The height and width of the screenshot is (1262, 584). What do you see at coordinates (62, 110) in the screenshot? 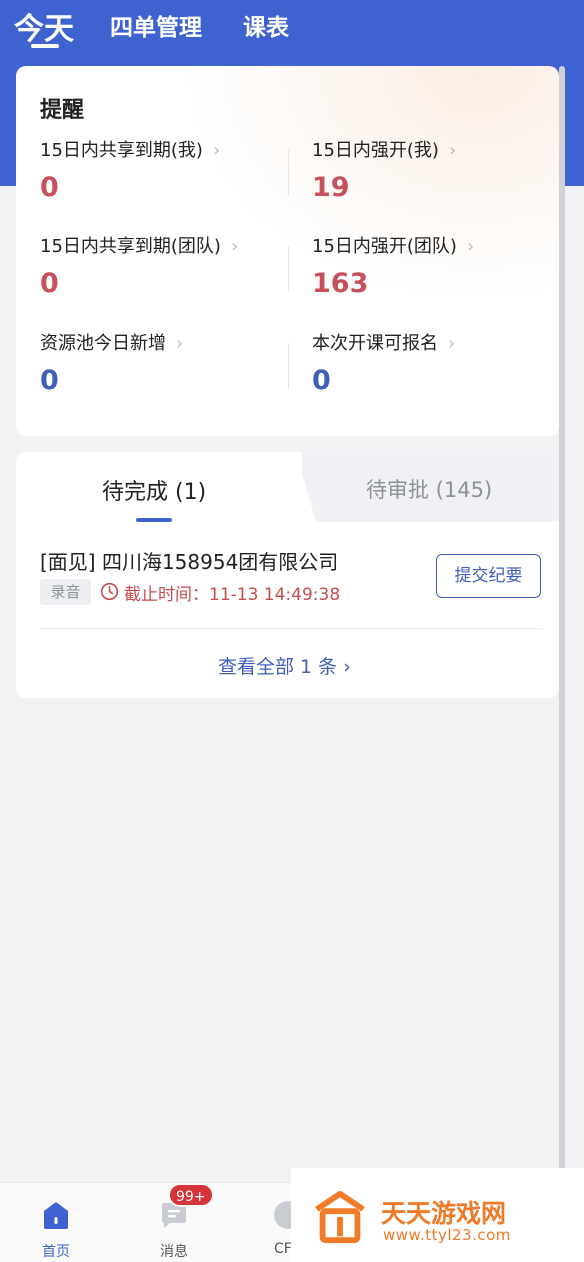
I see `reminder-title: 提醒` at bounding box center [62, 110].